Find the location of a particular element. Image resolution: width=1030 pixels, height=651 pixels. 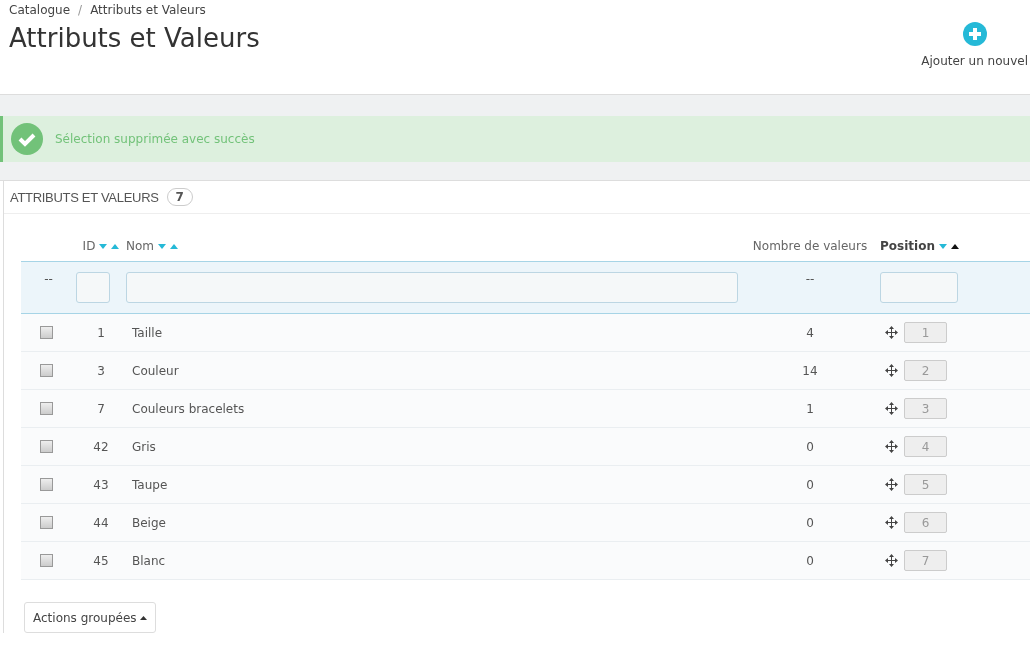

column-header: ID is located at coordinates (89, 246).